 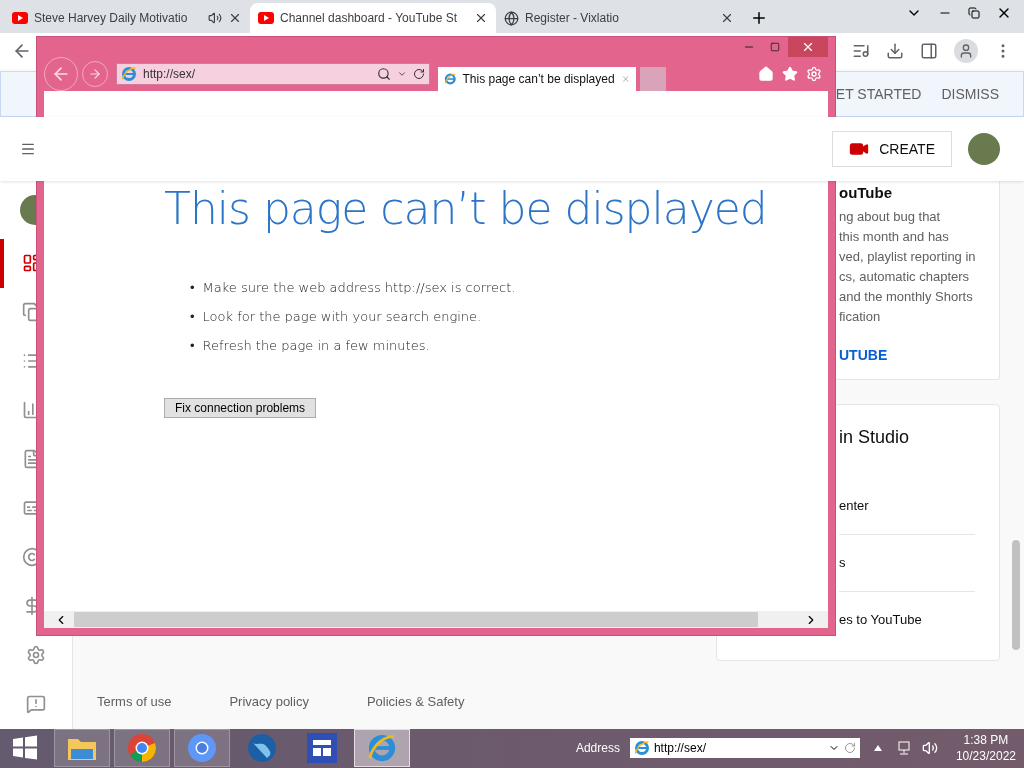 I want to click on card-text: cs, automatic chapters, so click(x=905, y=276).